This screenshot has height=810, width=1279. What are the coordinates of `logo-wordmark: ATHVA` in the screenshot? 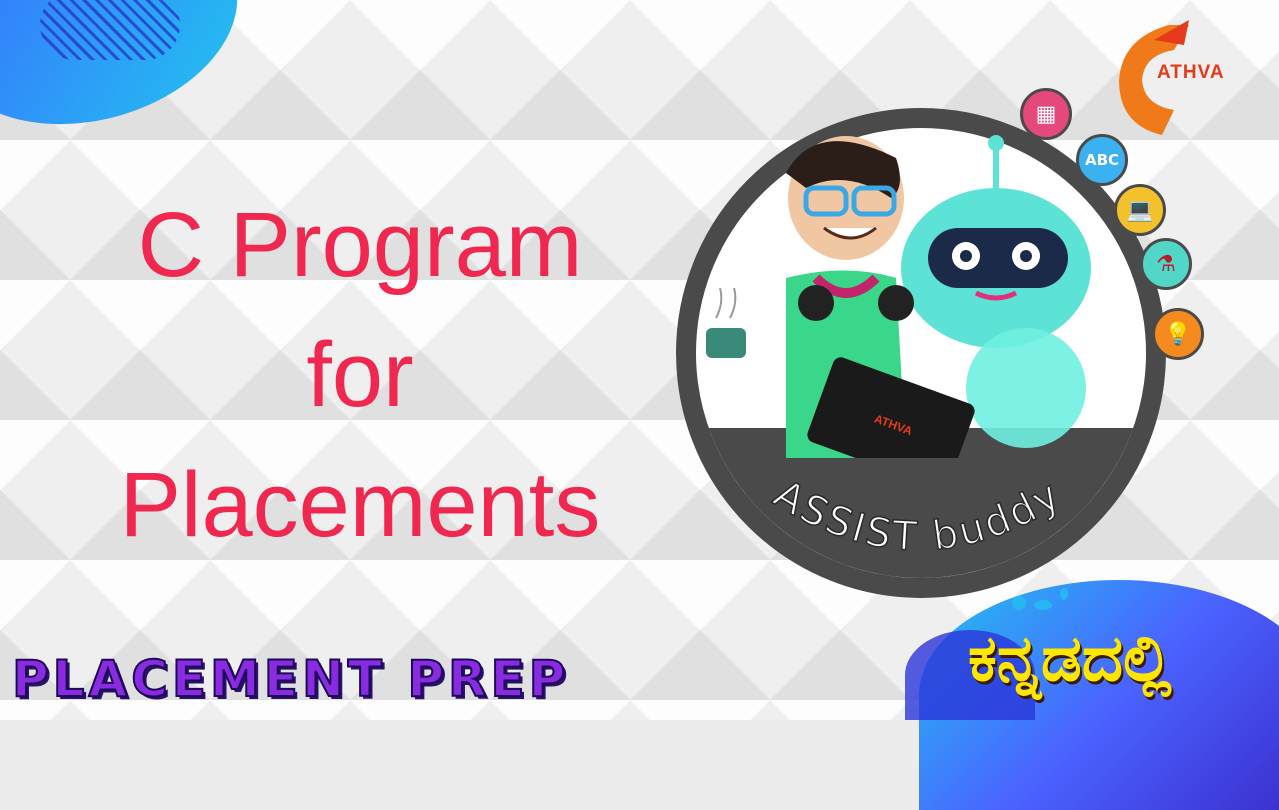 It's located at (1191, 72).